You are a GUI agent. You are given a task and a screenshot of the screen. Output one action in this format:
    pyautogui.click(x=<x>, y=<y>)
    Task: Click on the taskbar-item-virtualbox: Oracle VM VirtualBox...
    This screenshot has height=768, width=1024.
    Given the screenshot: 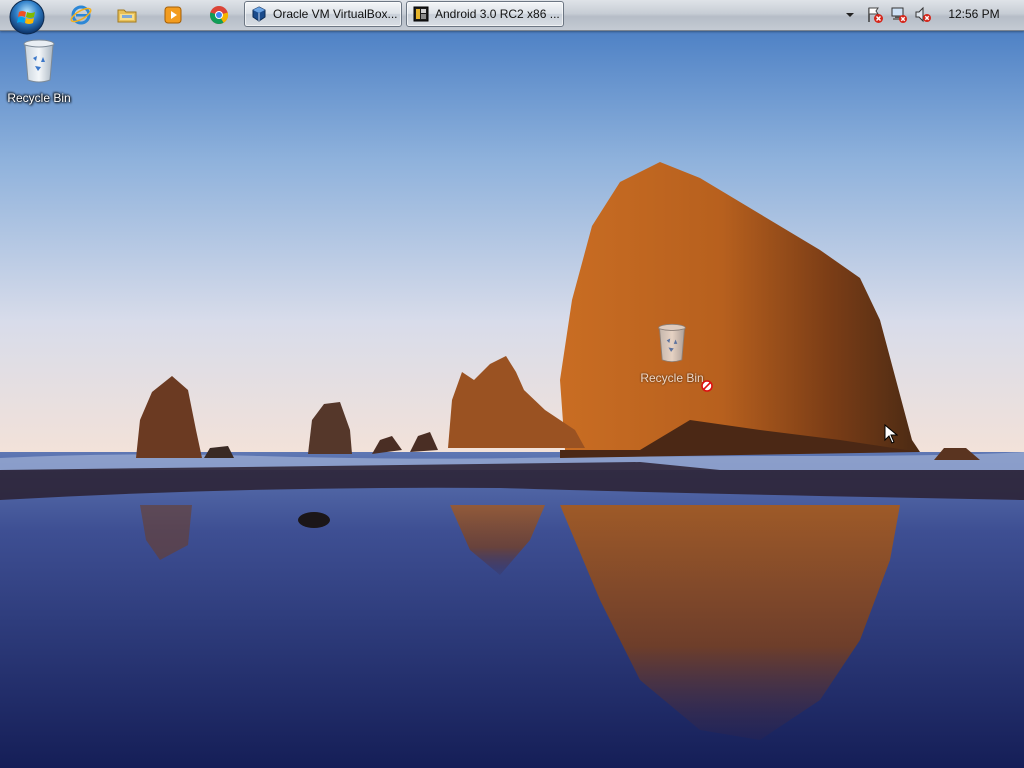 What is the action you would take?
    pyautogui.click(x=323, y=14)
    